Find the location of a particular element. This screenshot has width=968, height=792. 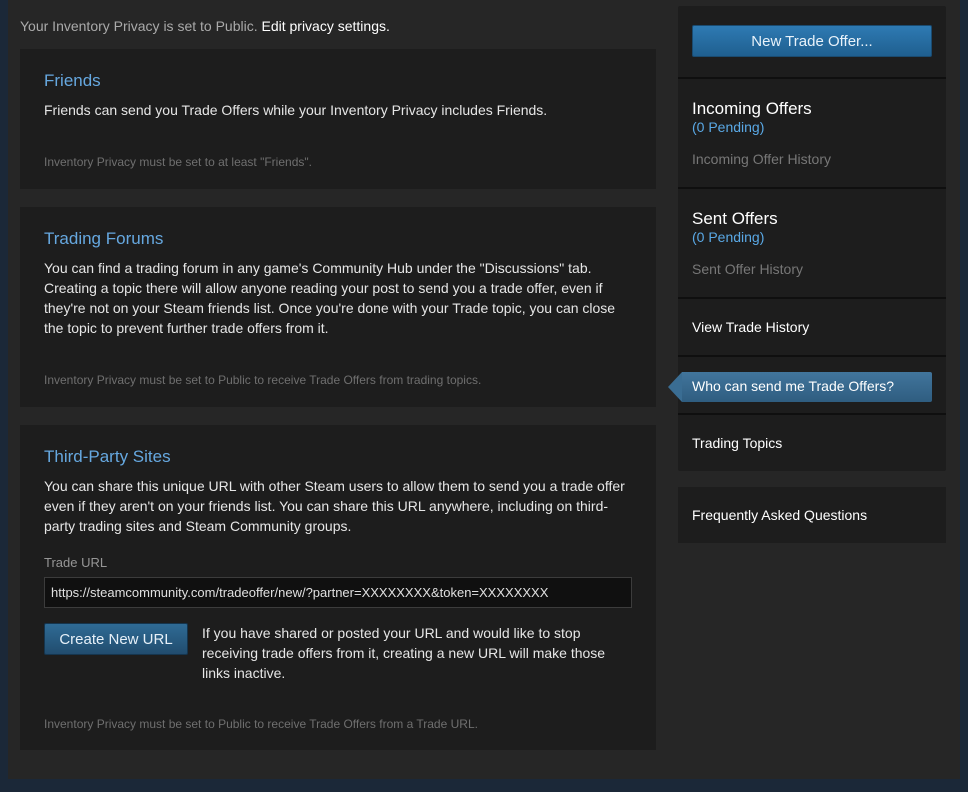

sent-pending-count: (0 Pending) is located at coordinates (728, 237).